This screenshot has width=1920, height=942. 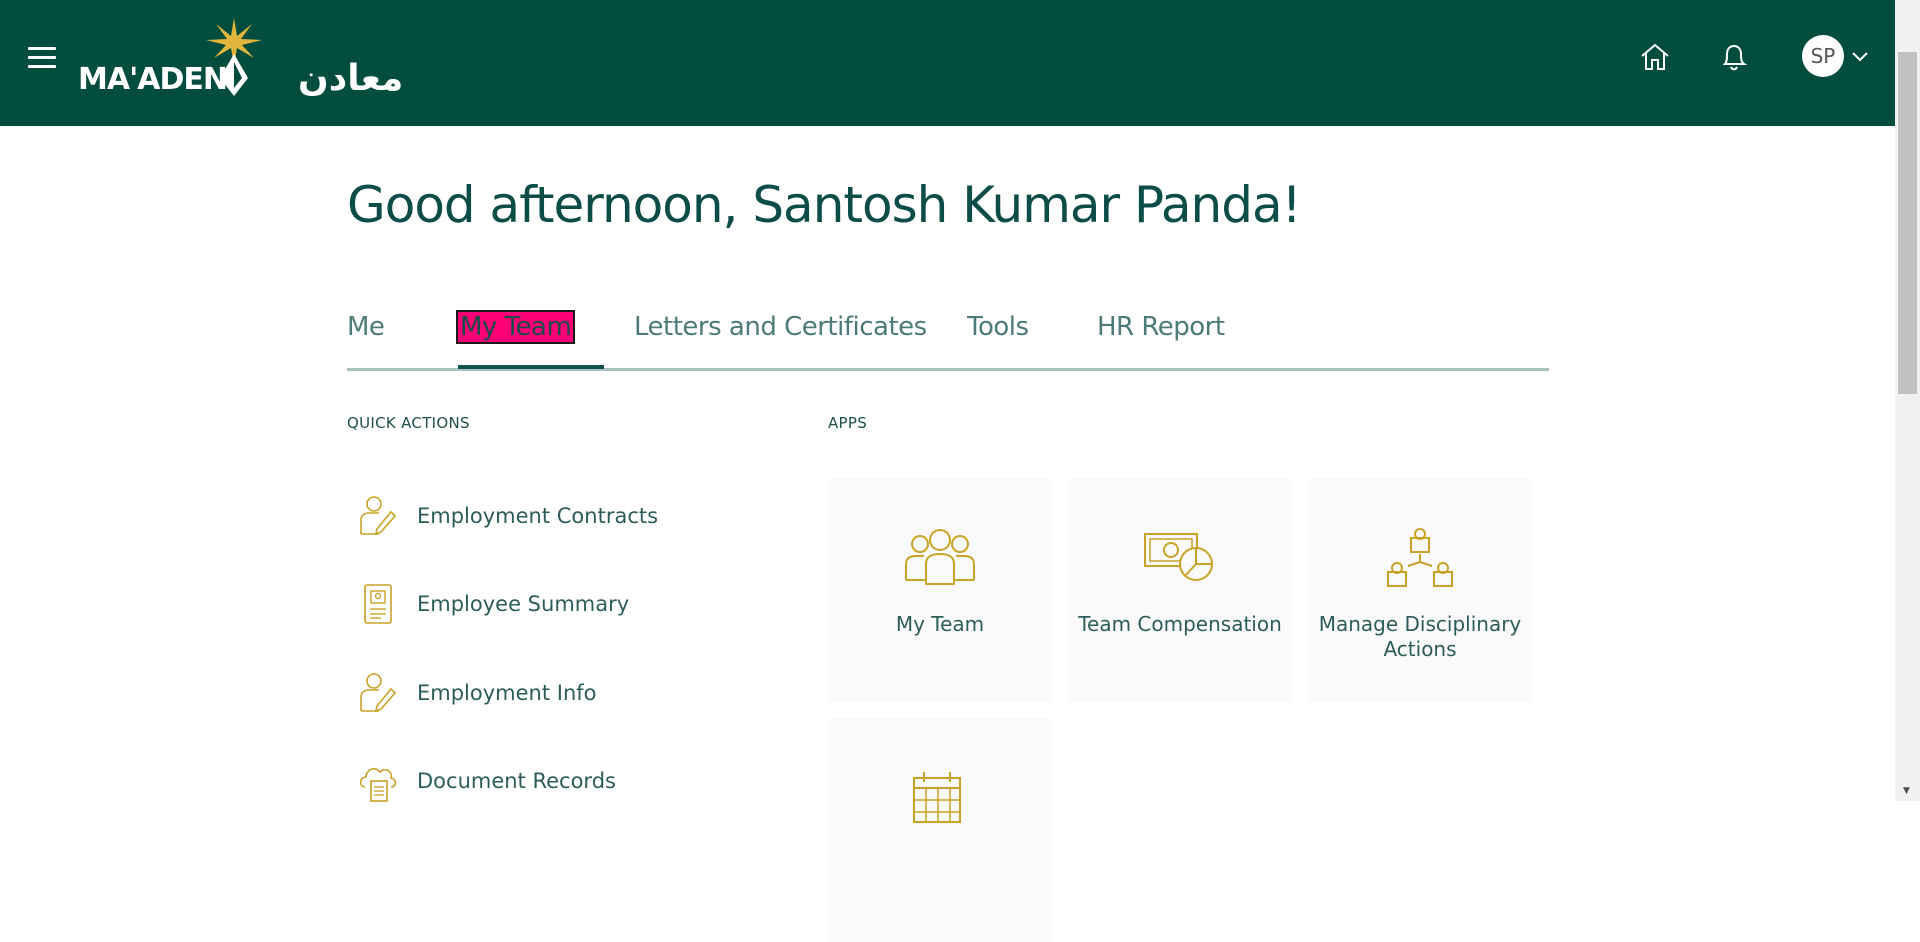 What do you see at coordinates (516, 781) in the screenshot?
I see `quick-action-label: Document Records` at bounding box center [516, 781].